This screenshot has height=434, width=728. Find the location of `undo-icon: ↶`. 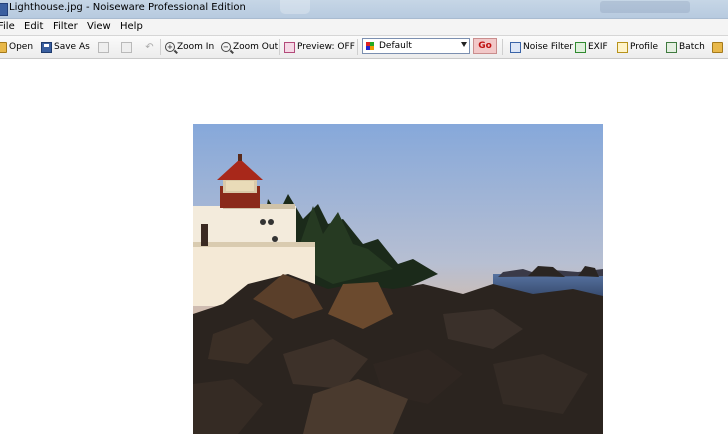

undo-icon: ↶ is located at coordinates (149, 47).